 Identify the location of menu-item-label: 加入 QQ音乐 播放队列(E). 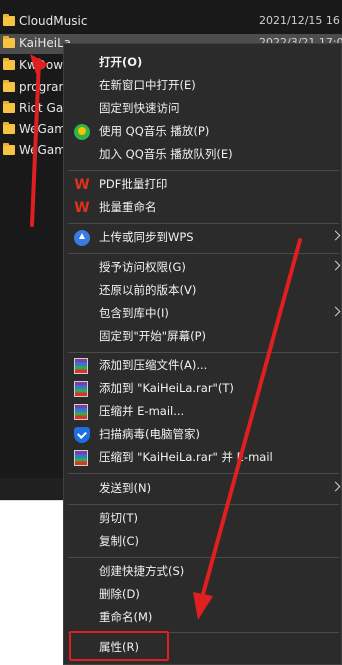
(166, 154).